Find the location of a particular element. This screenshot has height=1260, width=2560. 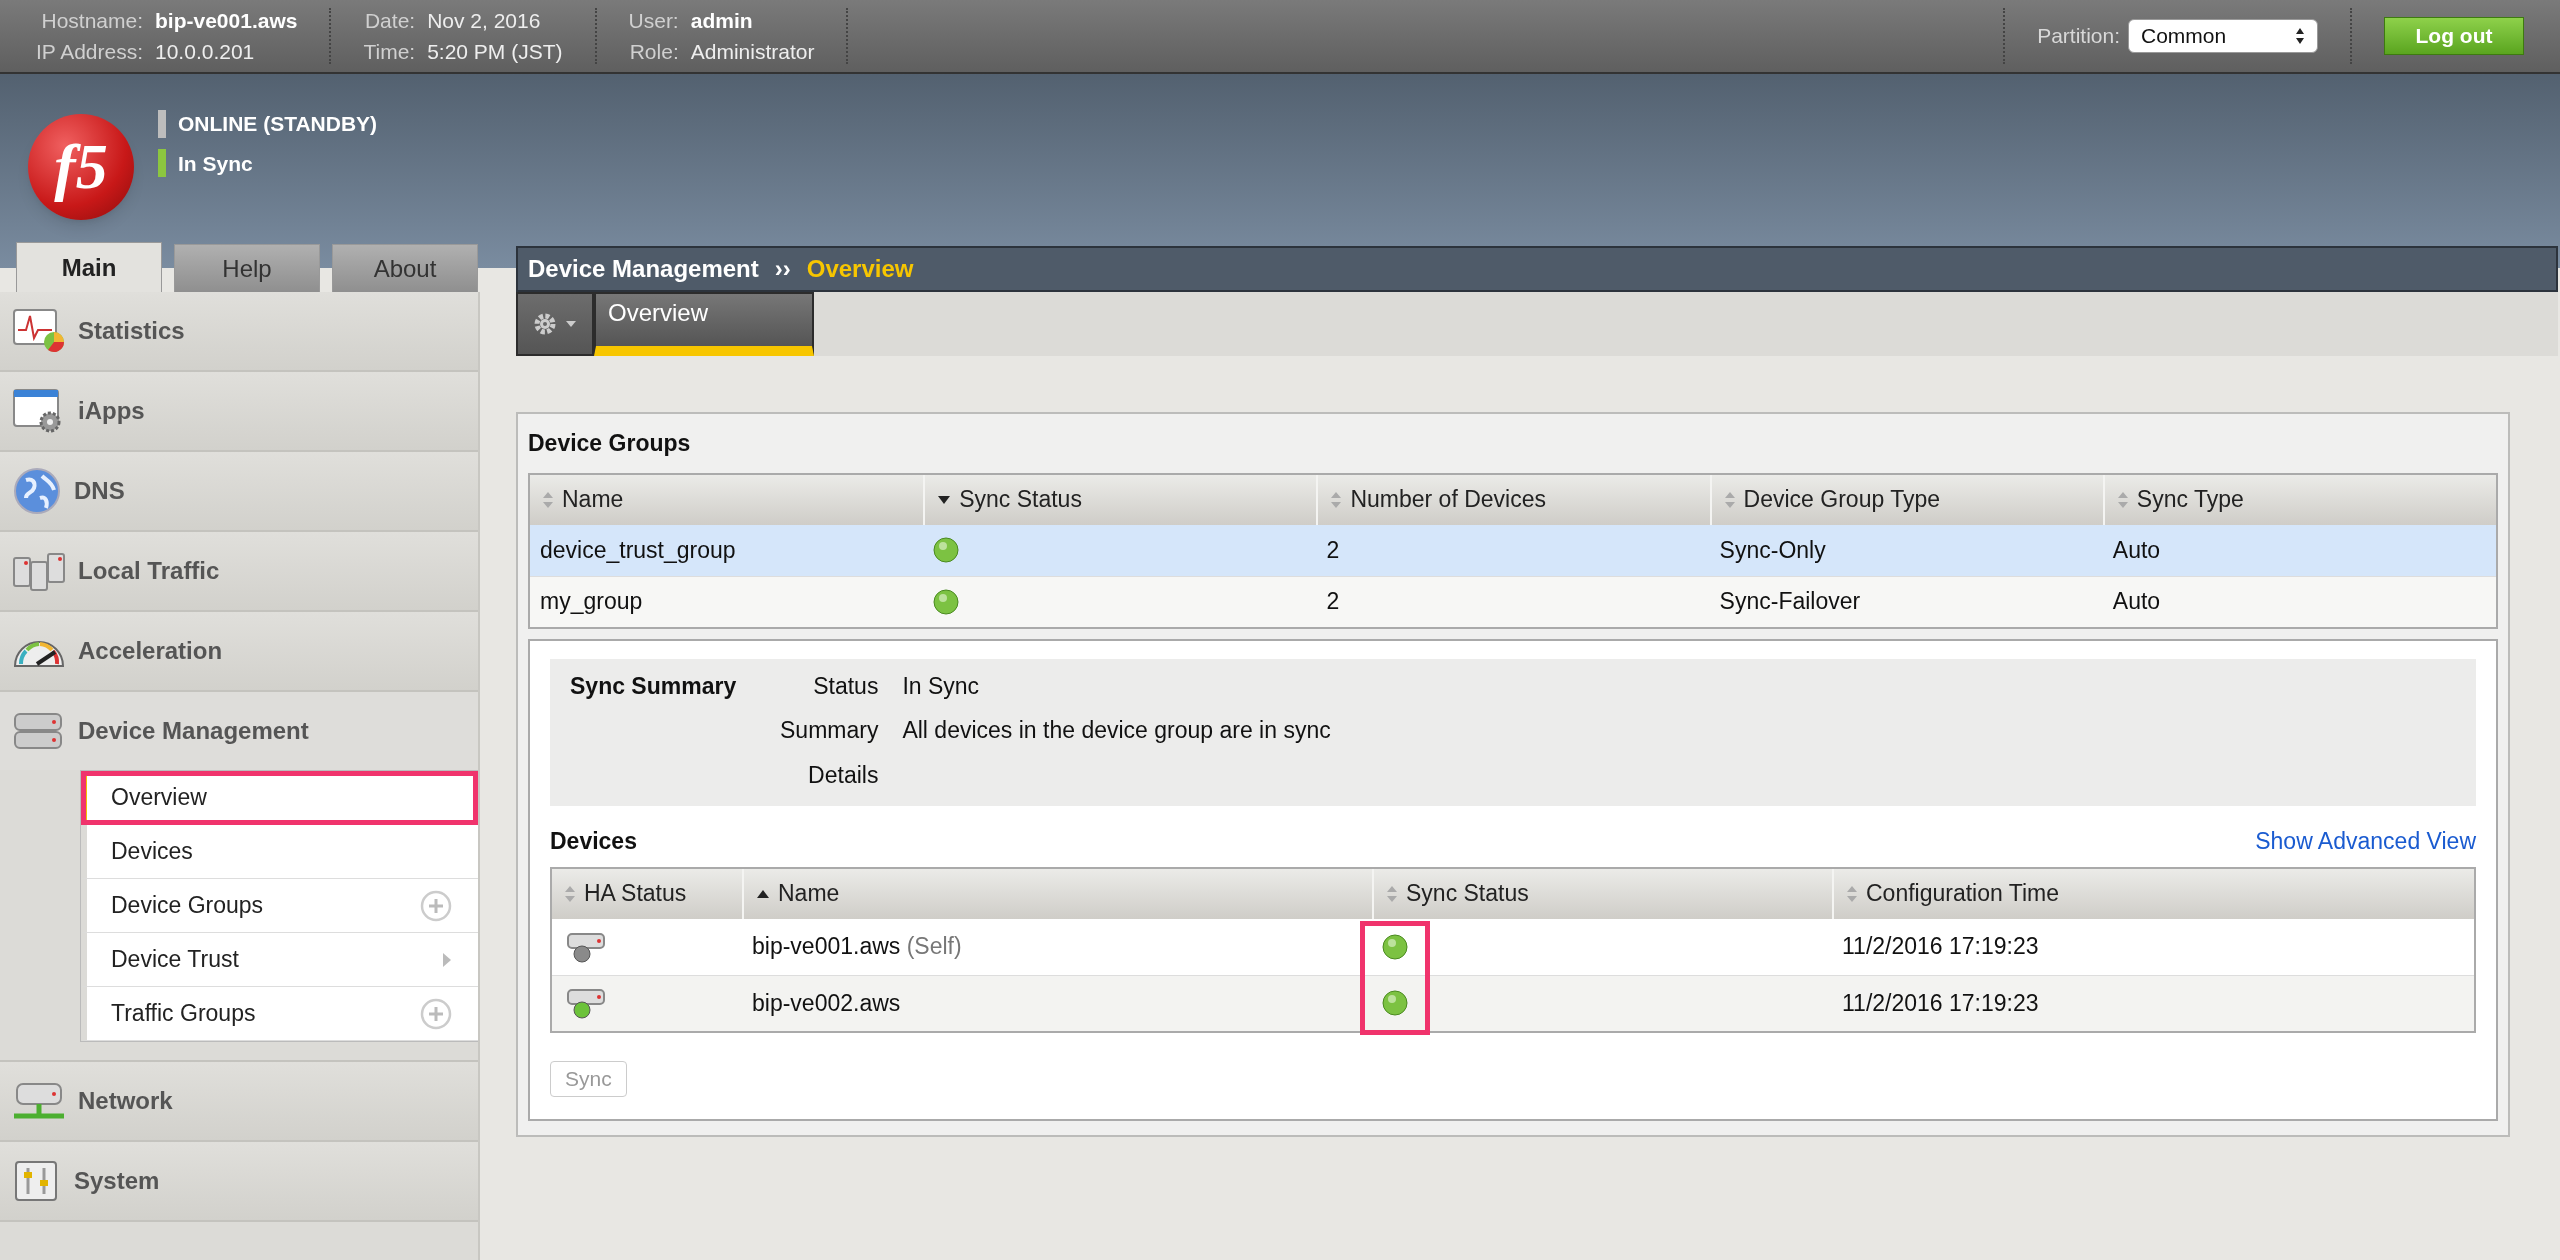

summary-value: In Sync is located at coordinates (941, 686).